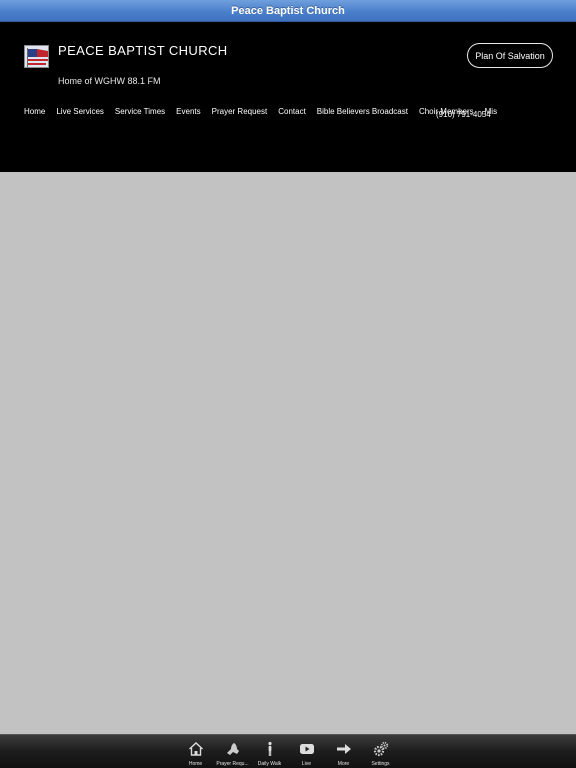 Image resolution: width=576 pixels, height=768 pixels. Describe the element at coordinates (269, 764) in the screenshot. I see `tab-label: Daily Walk` at that location.